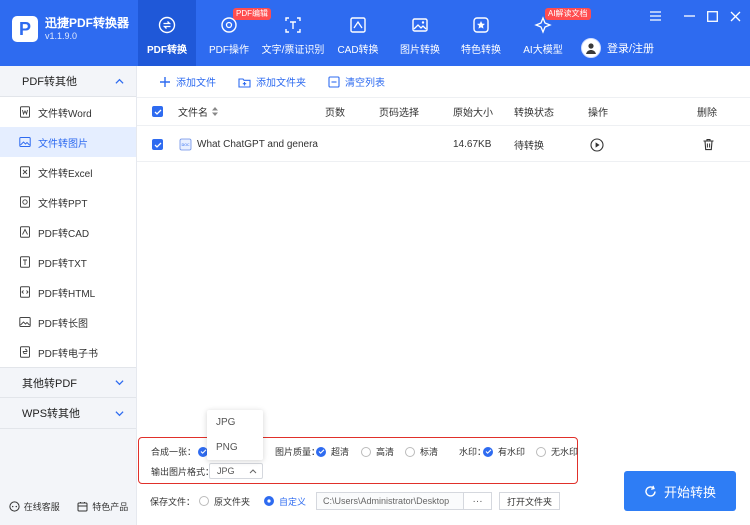  I want to click on merge-label: 合成一张：, so click(174, 452).